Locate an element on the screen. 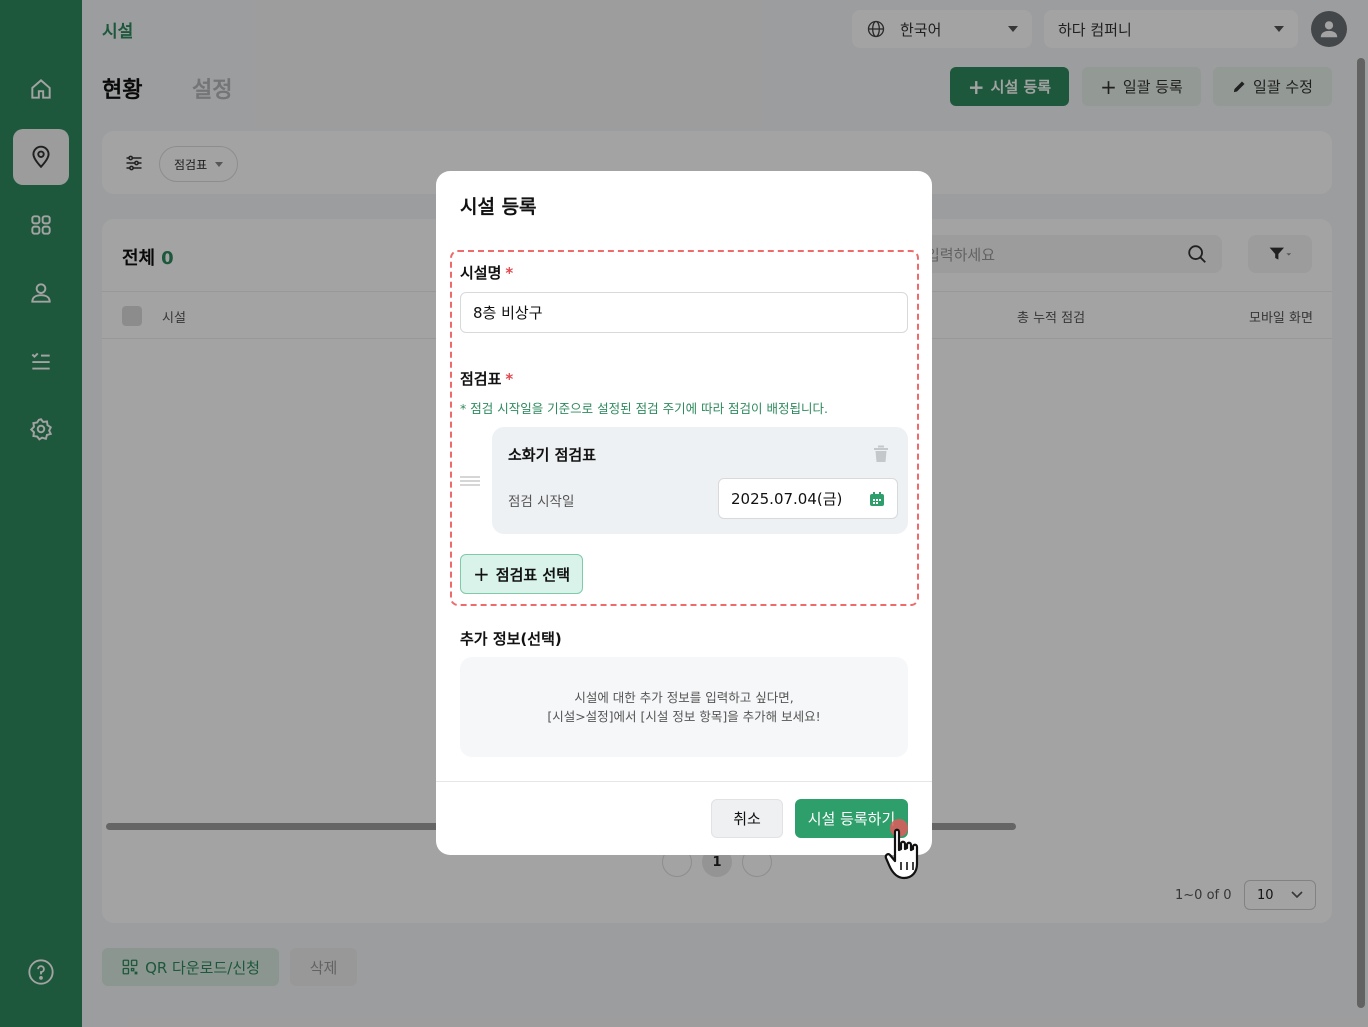 This screenshot has width=1368, height=1027. start-date-input: 2025.07.04(금) is located at coordinates (808, 498).